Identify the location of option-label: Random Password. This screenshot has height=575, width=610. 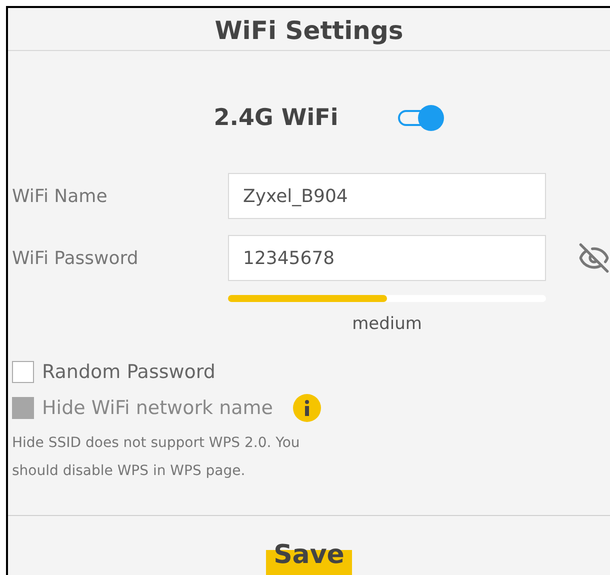
(129, 372).